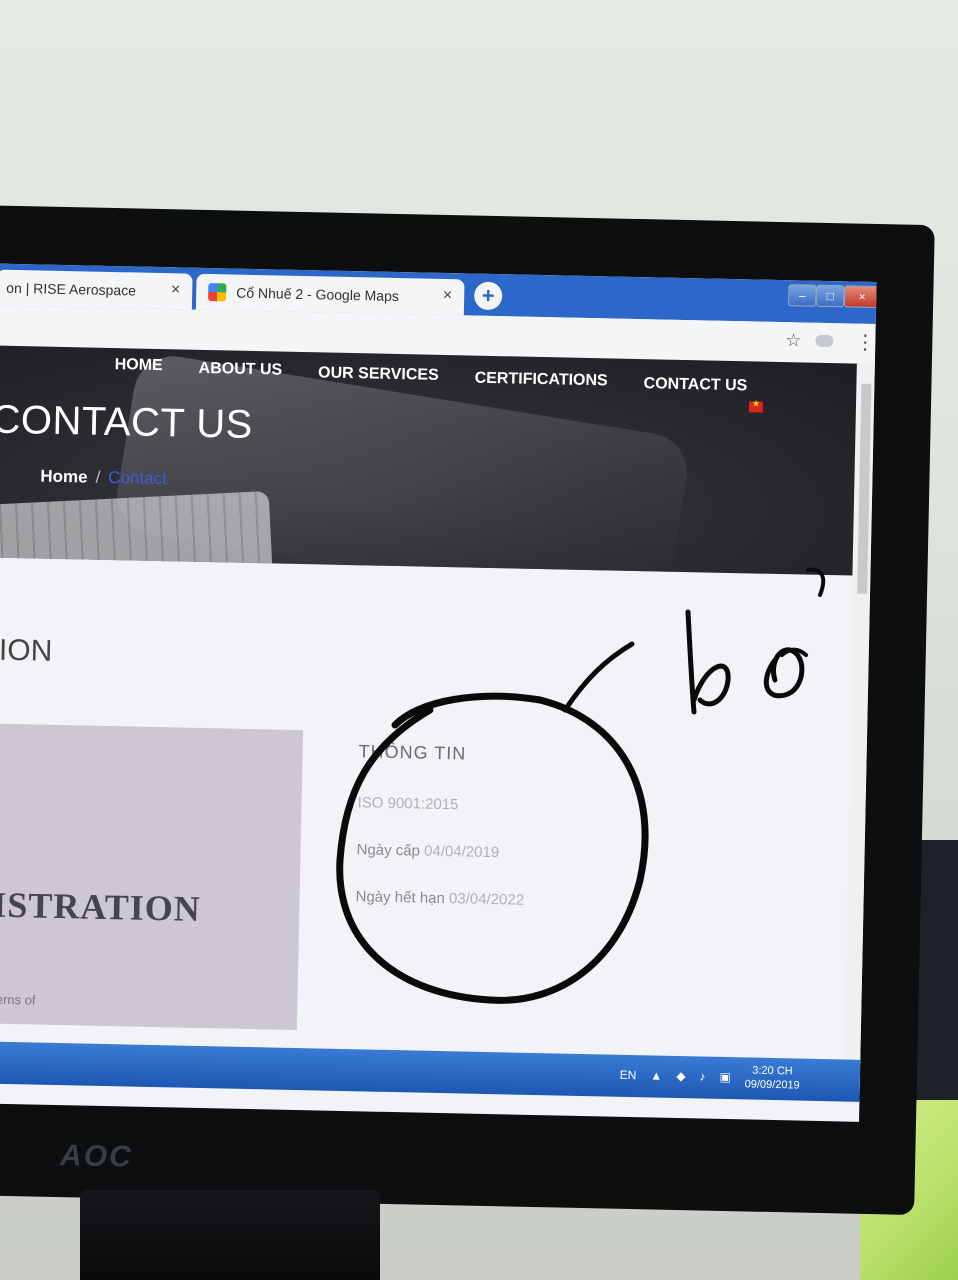  What do you see at coordinates (864, 488) in the screenshot?
I see `scrollbar-thumb` at bounding box center [864, 488].